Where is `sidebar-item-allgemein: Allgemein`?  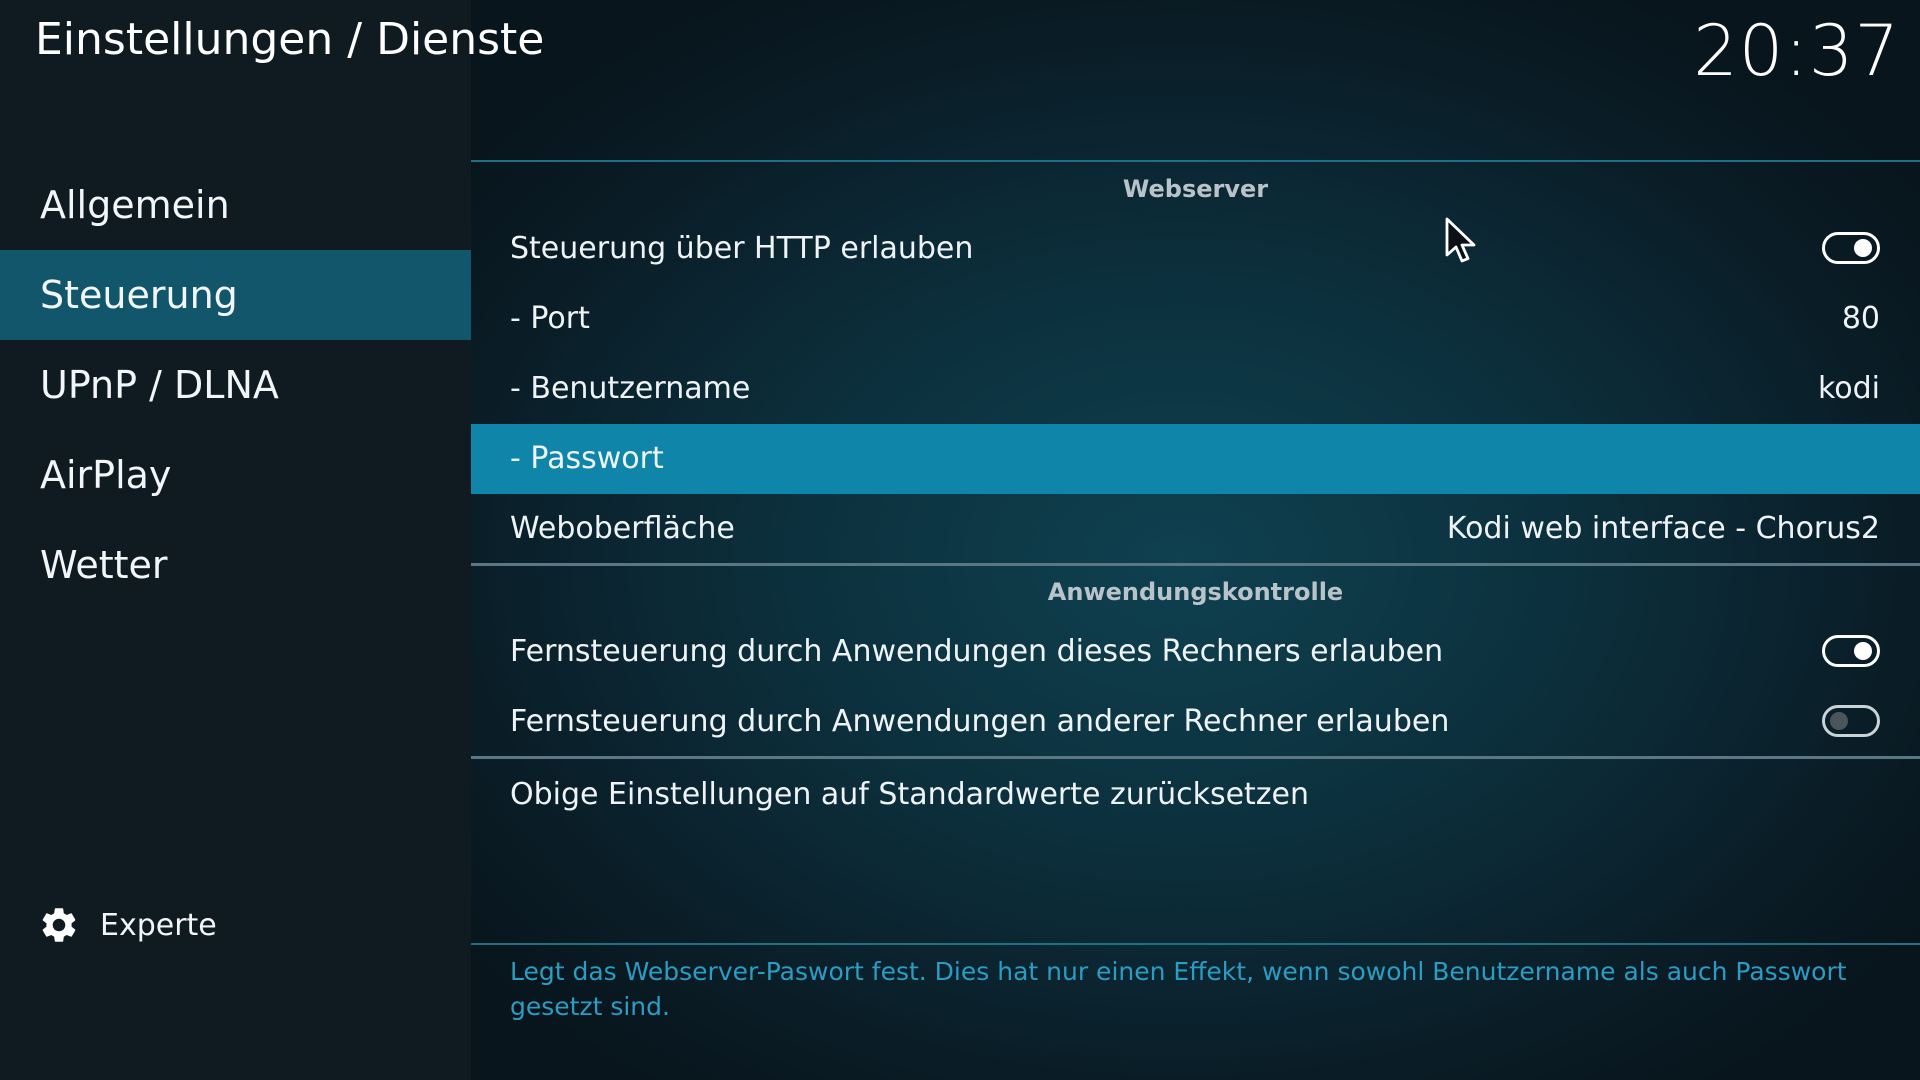
sidebar-item-allgemein: Allgemein is located at coordinates (235, 205).